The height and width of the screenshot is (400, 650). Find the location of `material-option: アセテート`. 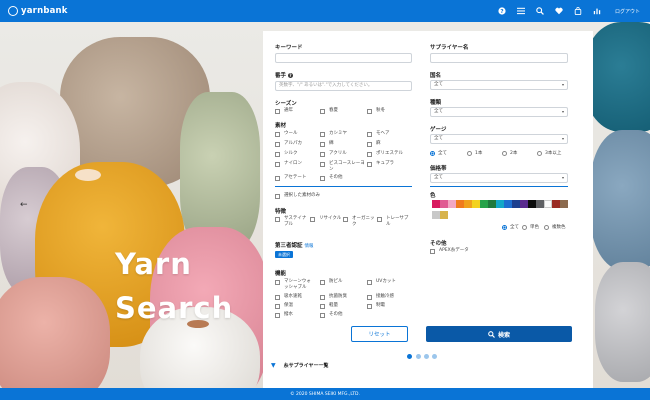

material-option: アセテート is located at coordinates (290, 178).